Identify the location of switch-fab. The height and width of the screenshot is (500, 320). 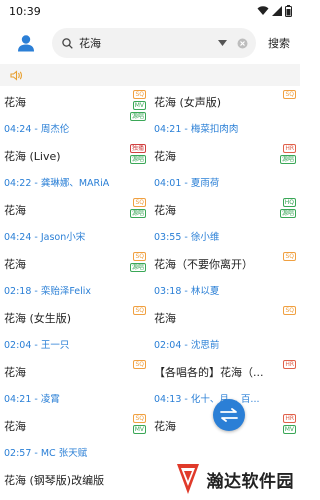
(229, 415).